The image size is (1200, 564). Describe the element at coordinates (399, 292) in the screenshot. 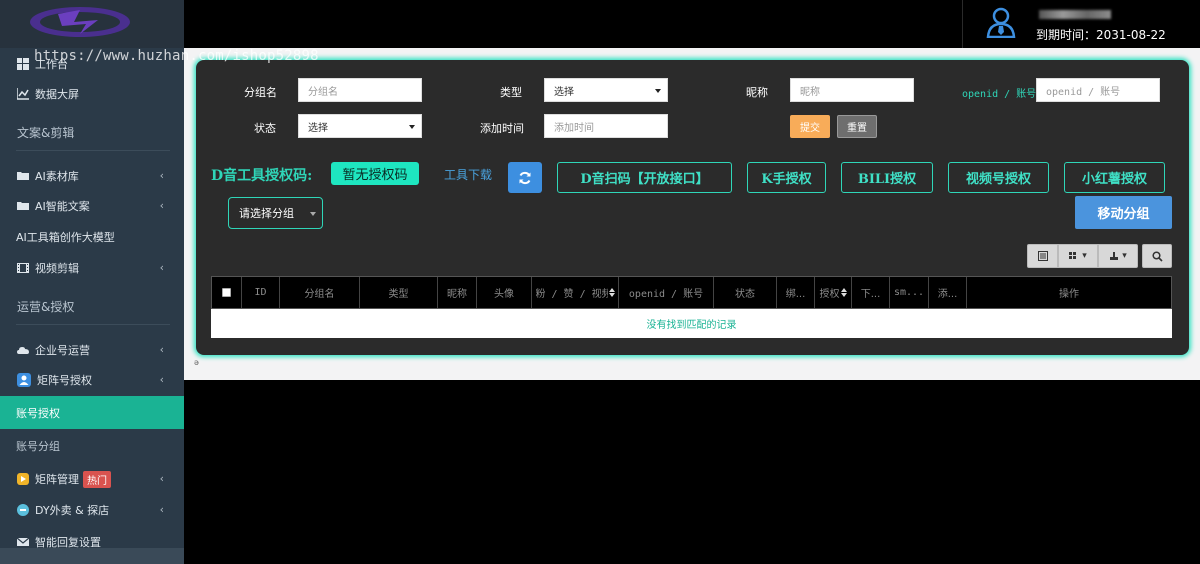

I see `column-header-type: 类型` at that location.